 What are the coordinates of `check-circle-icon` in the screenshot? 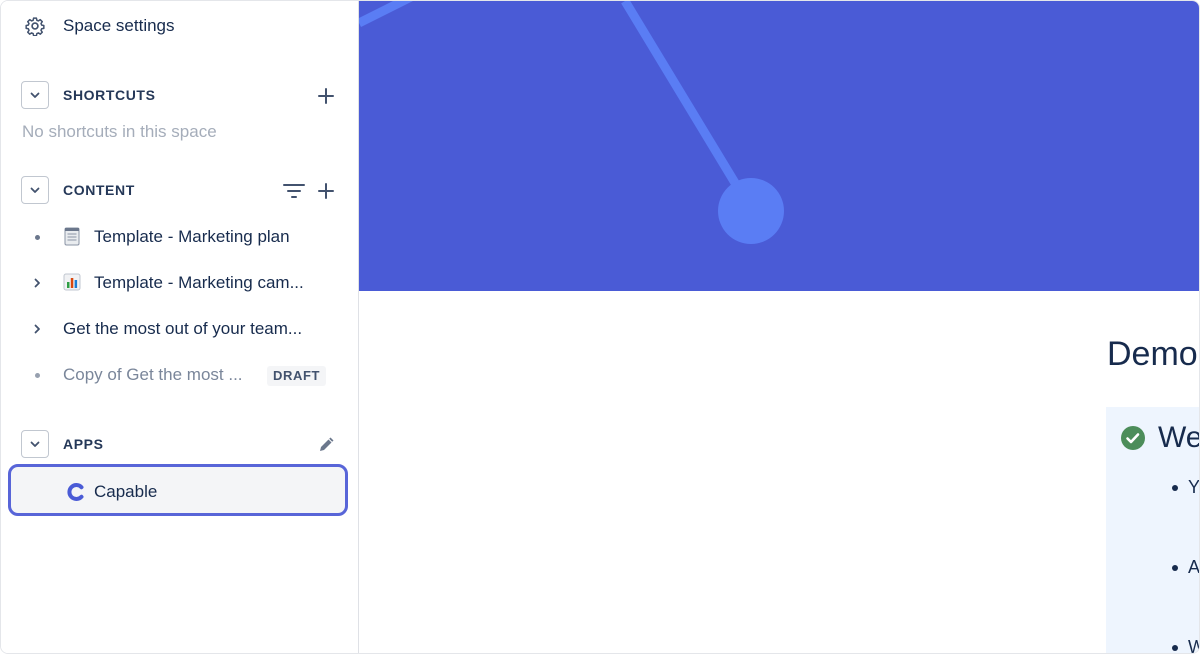 It's located at (1133, 438).